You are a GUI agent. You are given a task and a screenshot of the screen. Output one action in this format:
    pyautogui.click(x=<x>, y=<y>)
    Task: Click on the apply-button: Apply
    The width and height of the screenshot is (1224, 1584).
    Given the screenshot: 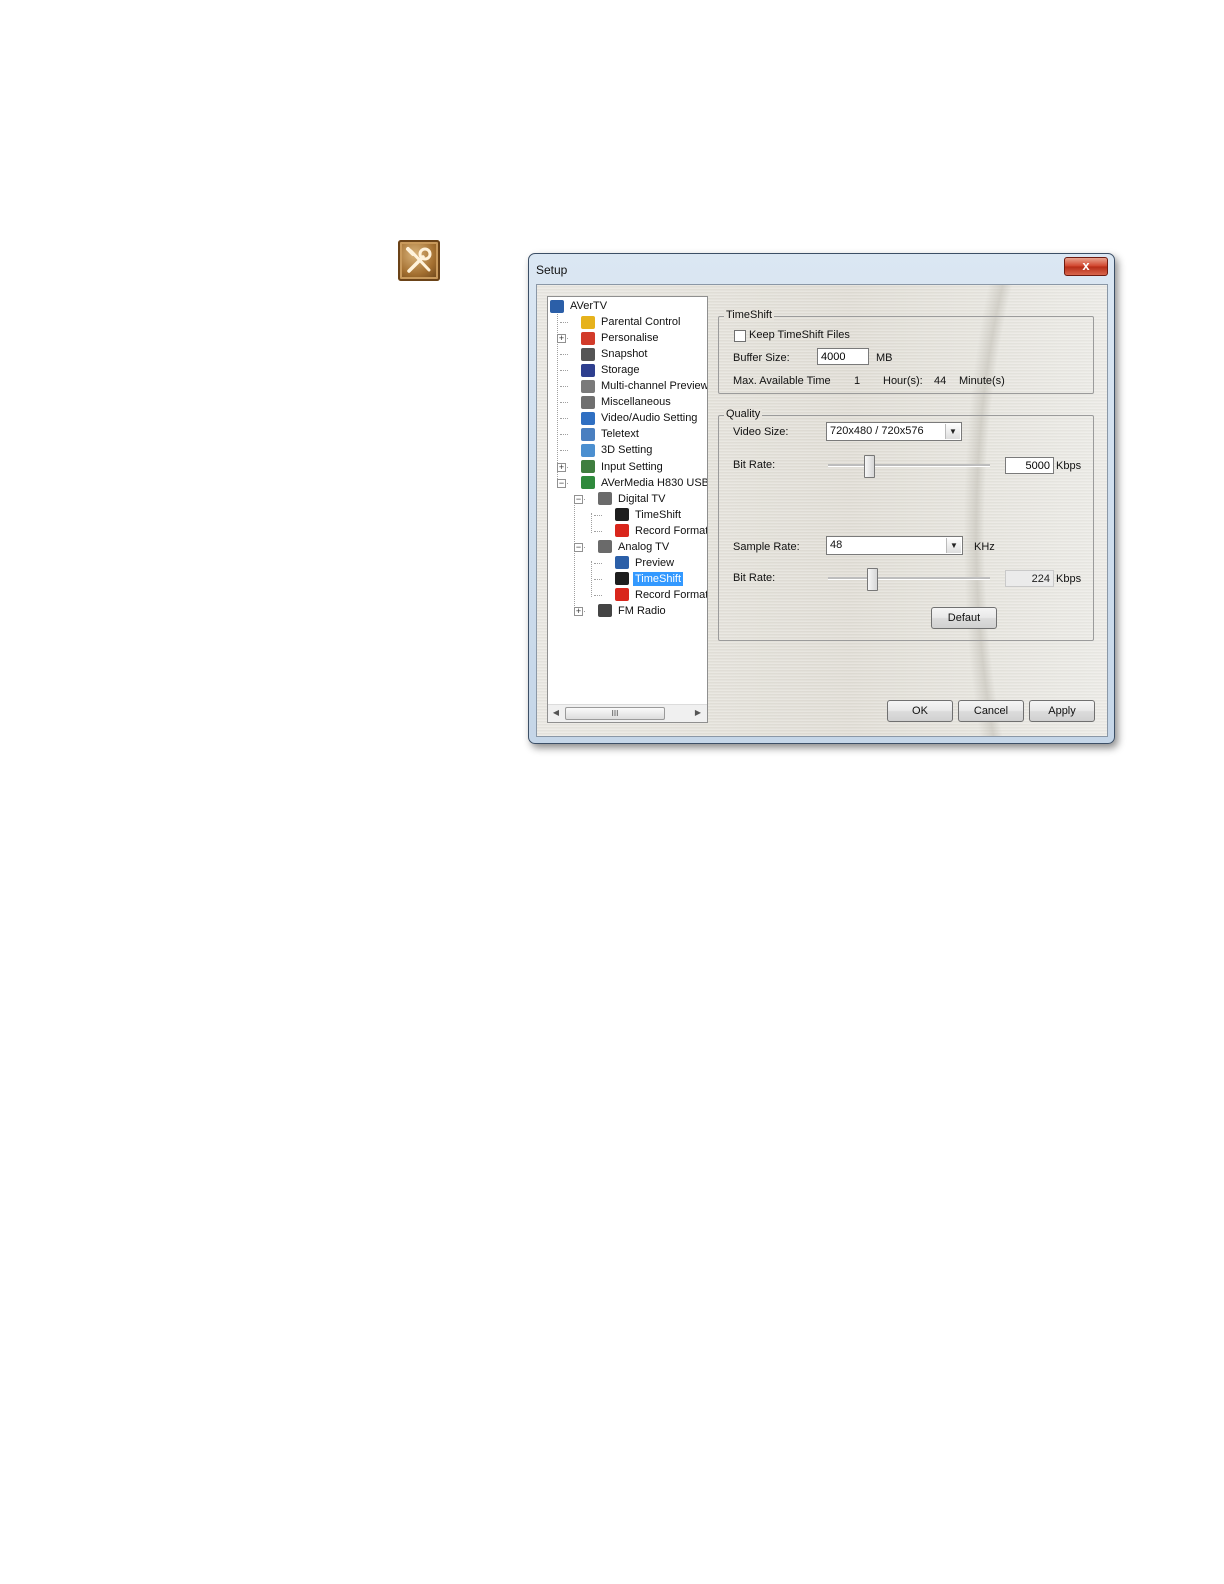 What is the action you would take?
    pyautogui.click(x=1062, y=711)
    